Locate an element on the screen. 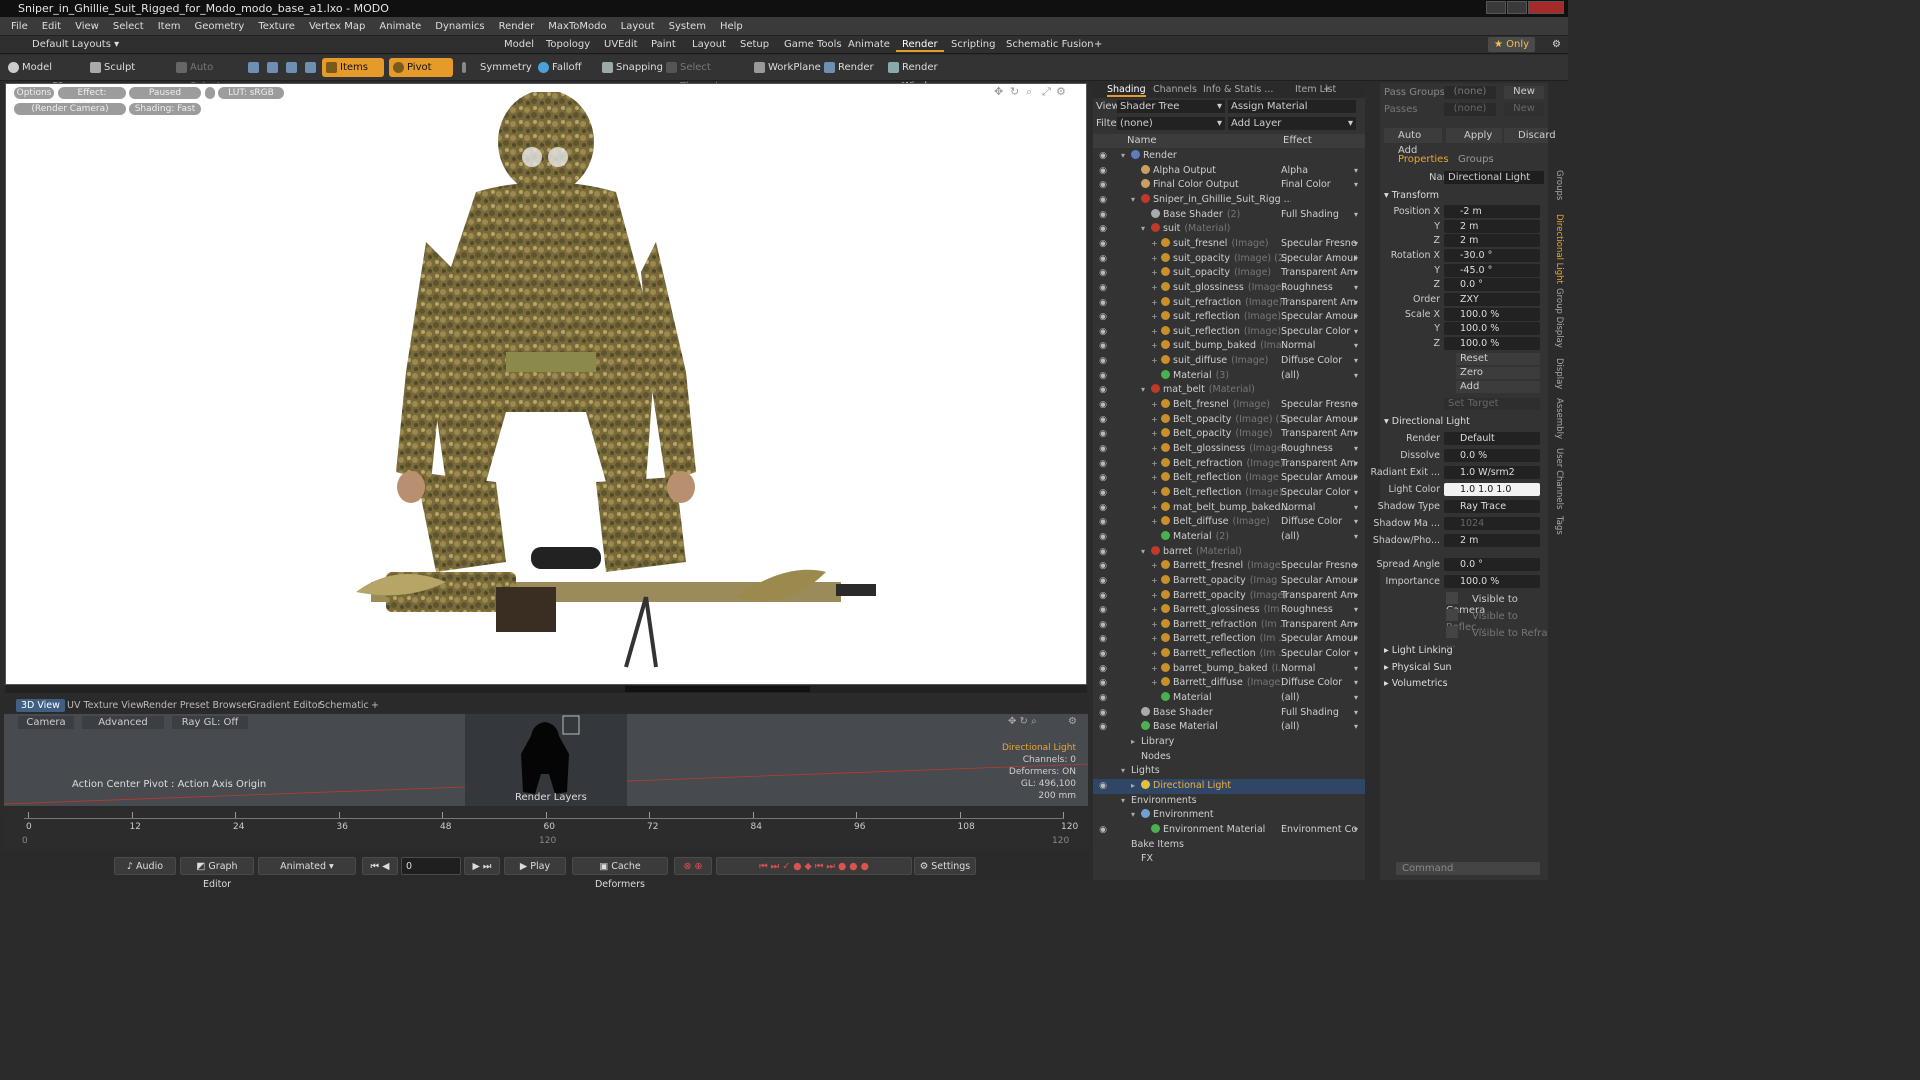  lut-dropdown: LUT: sRGB is located at coordinates (251, 93).